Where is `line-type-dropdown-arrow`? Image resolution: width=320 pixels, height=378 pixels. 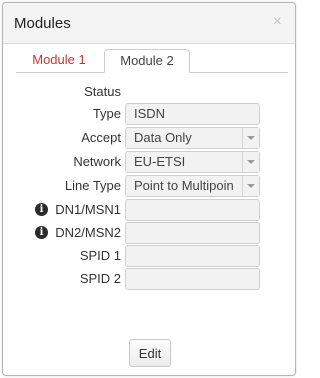 line-type-dropdown-arrow is located at coordinates (250, 186).